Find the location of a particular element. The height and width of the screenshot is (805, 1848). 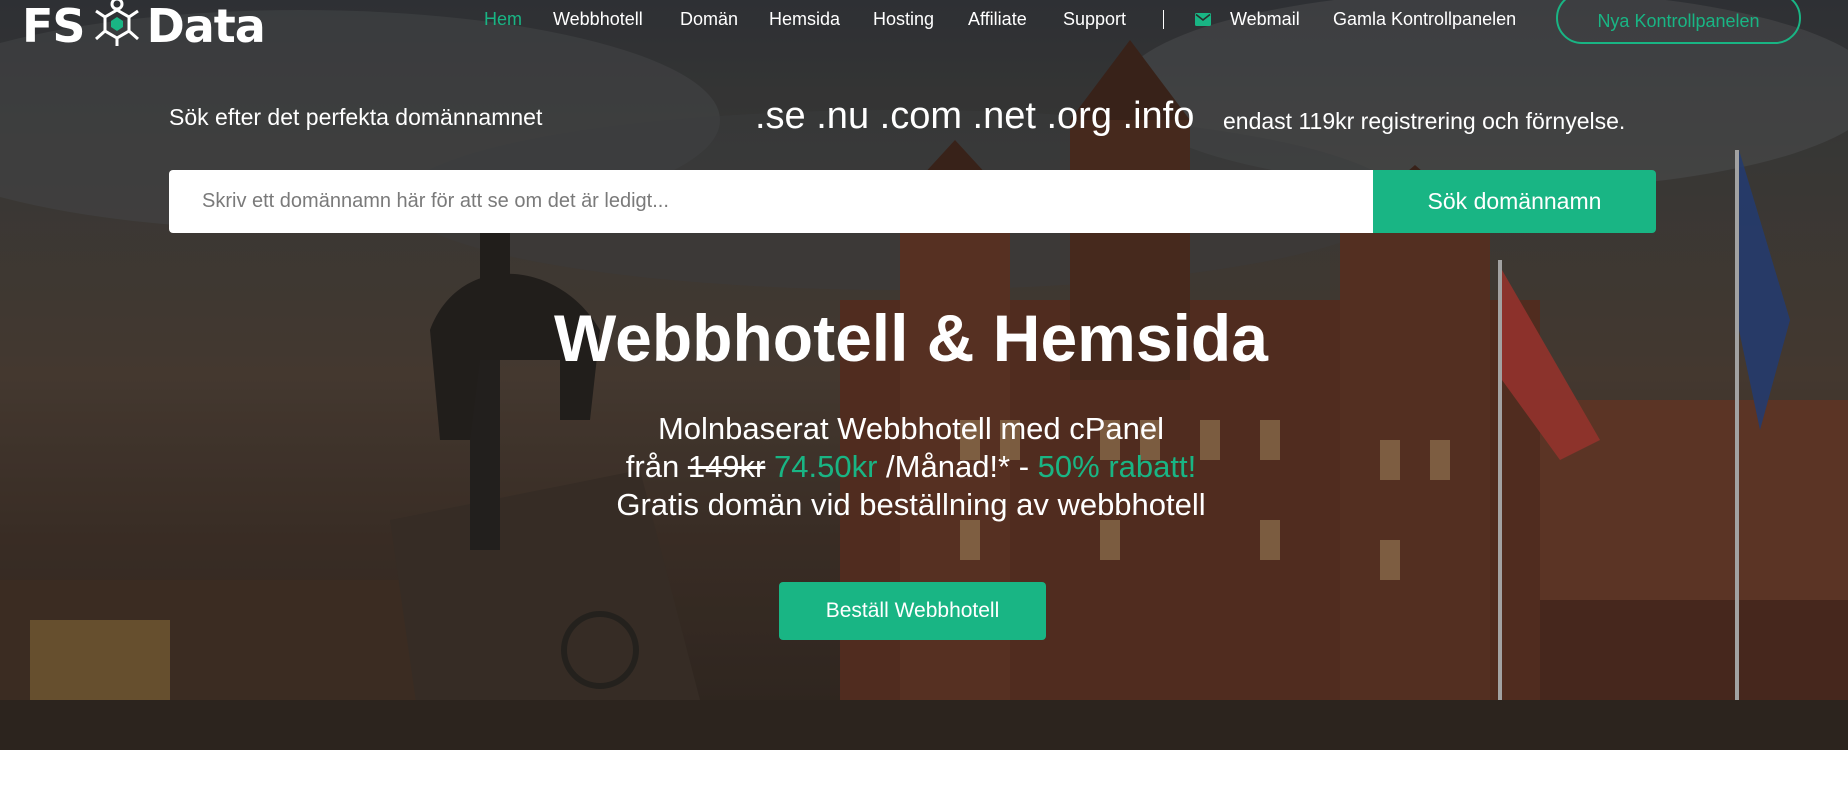

price-prefix: från is located at coordinates (652, 466).